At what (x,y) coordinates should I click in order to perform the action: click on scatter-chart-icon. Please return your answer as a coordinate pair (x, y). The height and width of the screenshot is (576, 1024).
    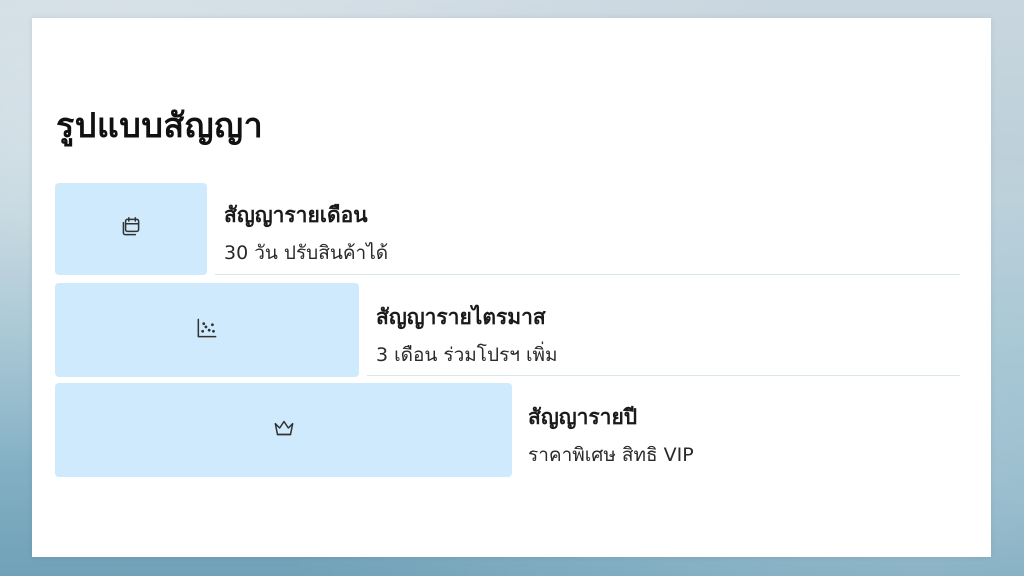
    Looking at the image, I should click on (207, 330).